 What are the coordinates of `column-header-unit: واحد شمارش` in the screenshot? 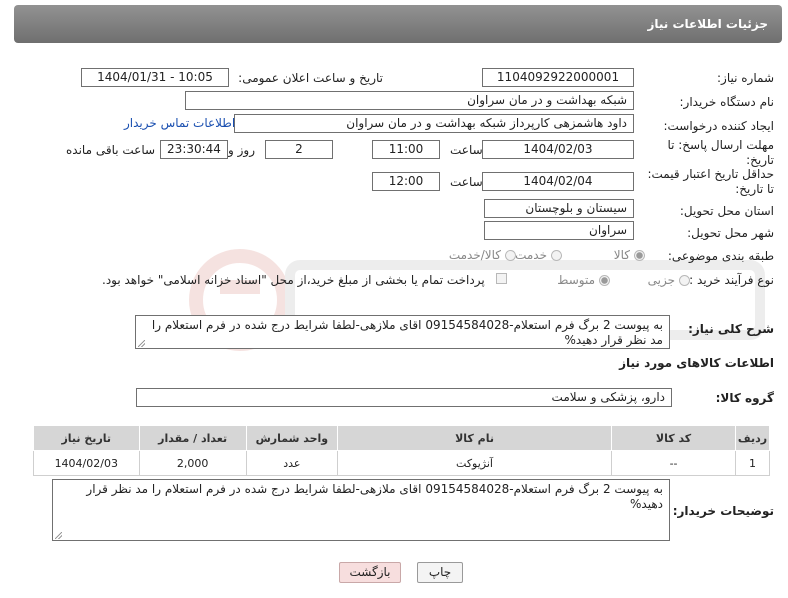 It's located at (292, 438).